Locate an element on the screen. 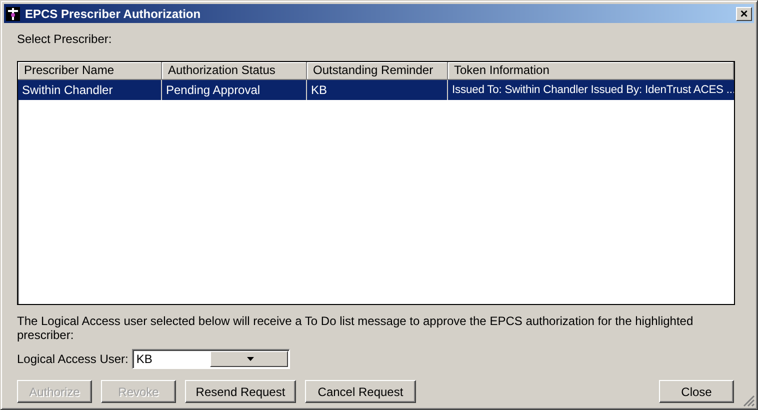  table-cell: Pending Approval is located at coordinates (234, 90).